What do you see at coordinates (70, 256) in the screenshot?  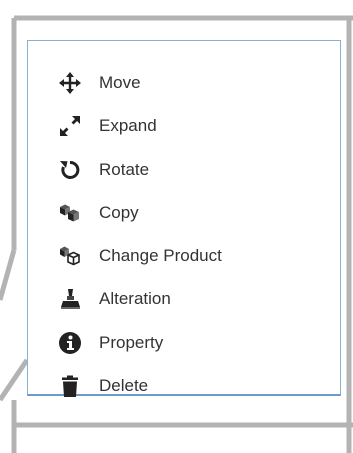 I see `change-product-icon` at bounding box center [70, 256].